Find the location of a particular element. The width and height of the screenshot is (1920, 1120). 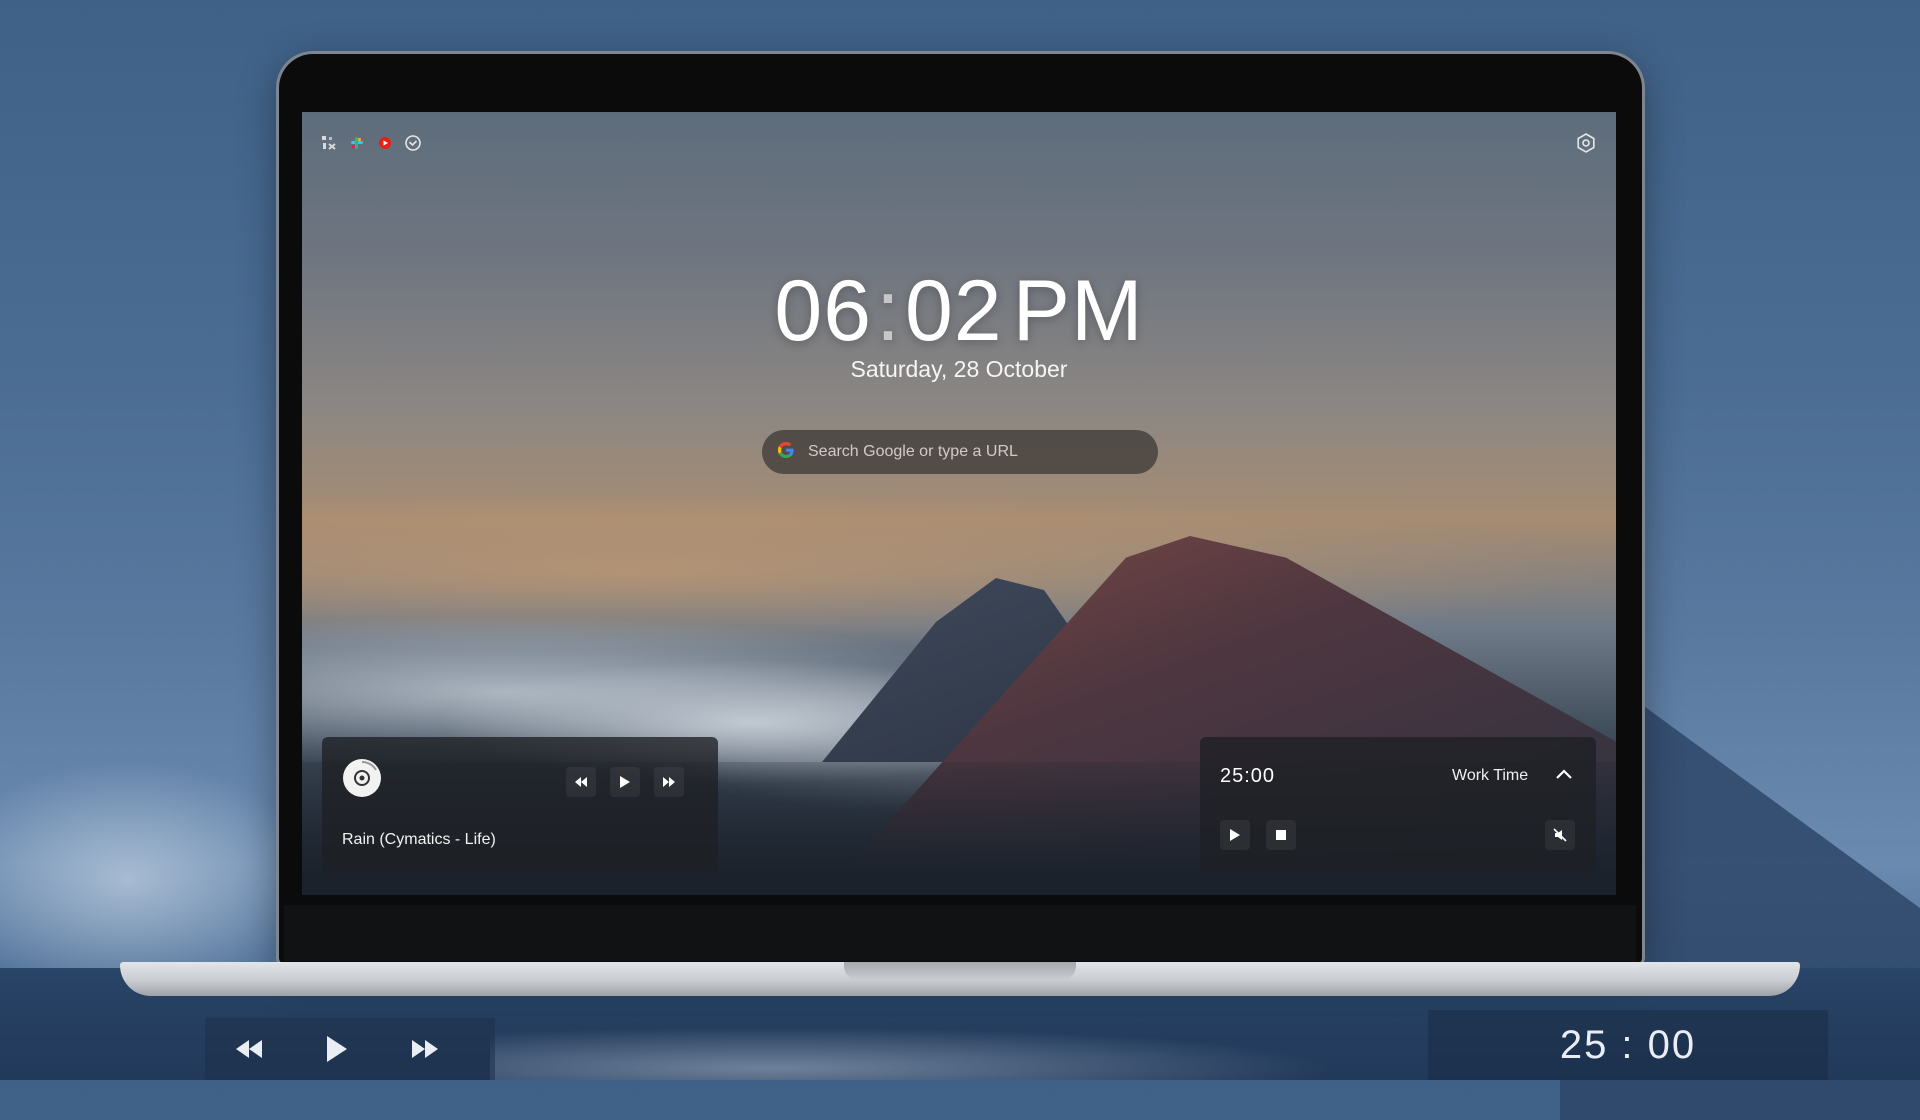

overlay-play-button is located at coordinates (337, 1049).